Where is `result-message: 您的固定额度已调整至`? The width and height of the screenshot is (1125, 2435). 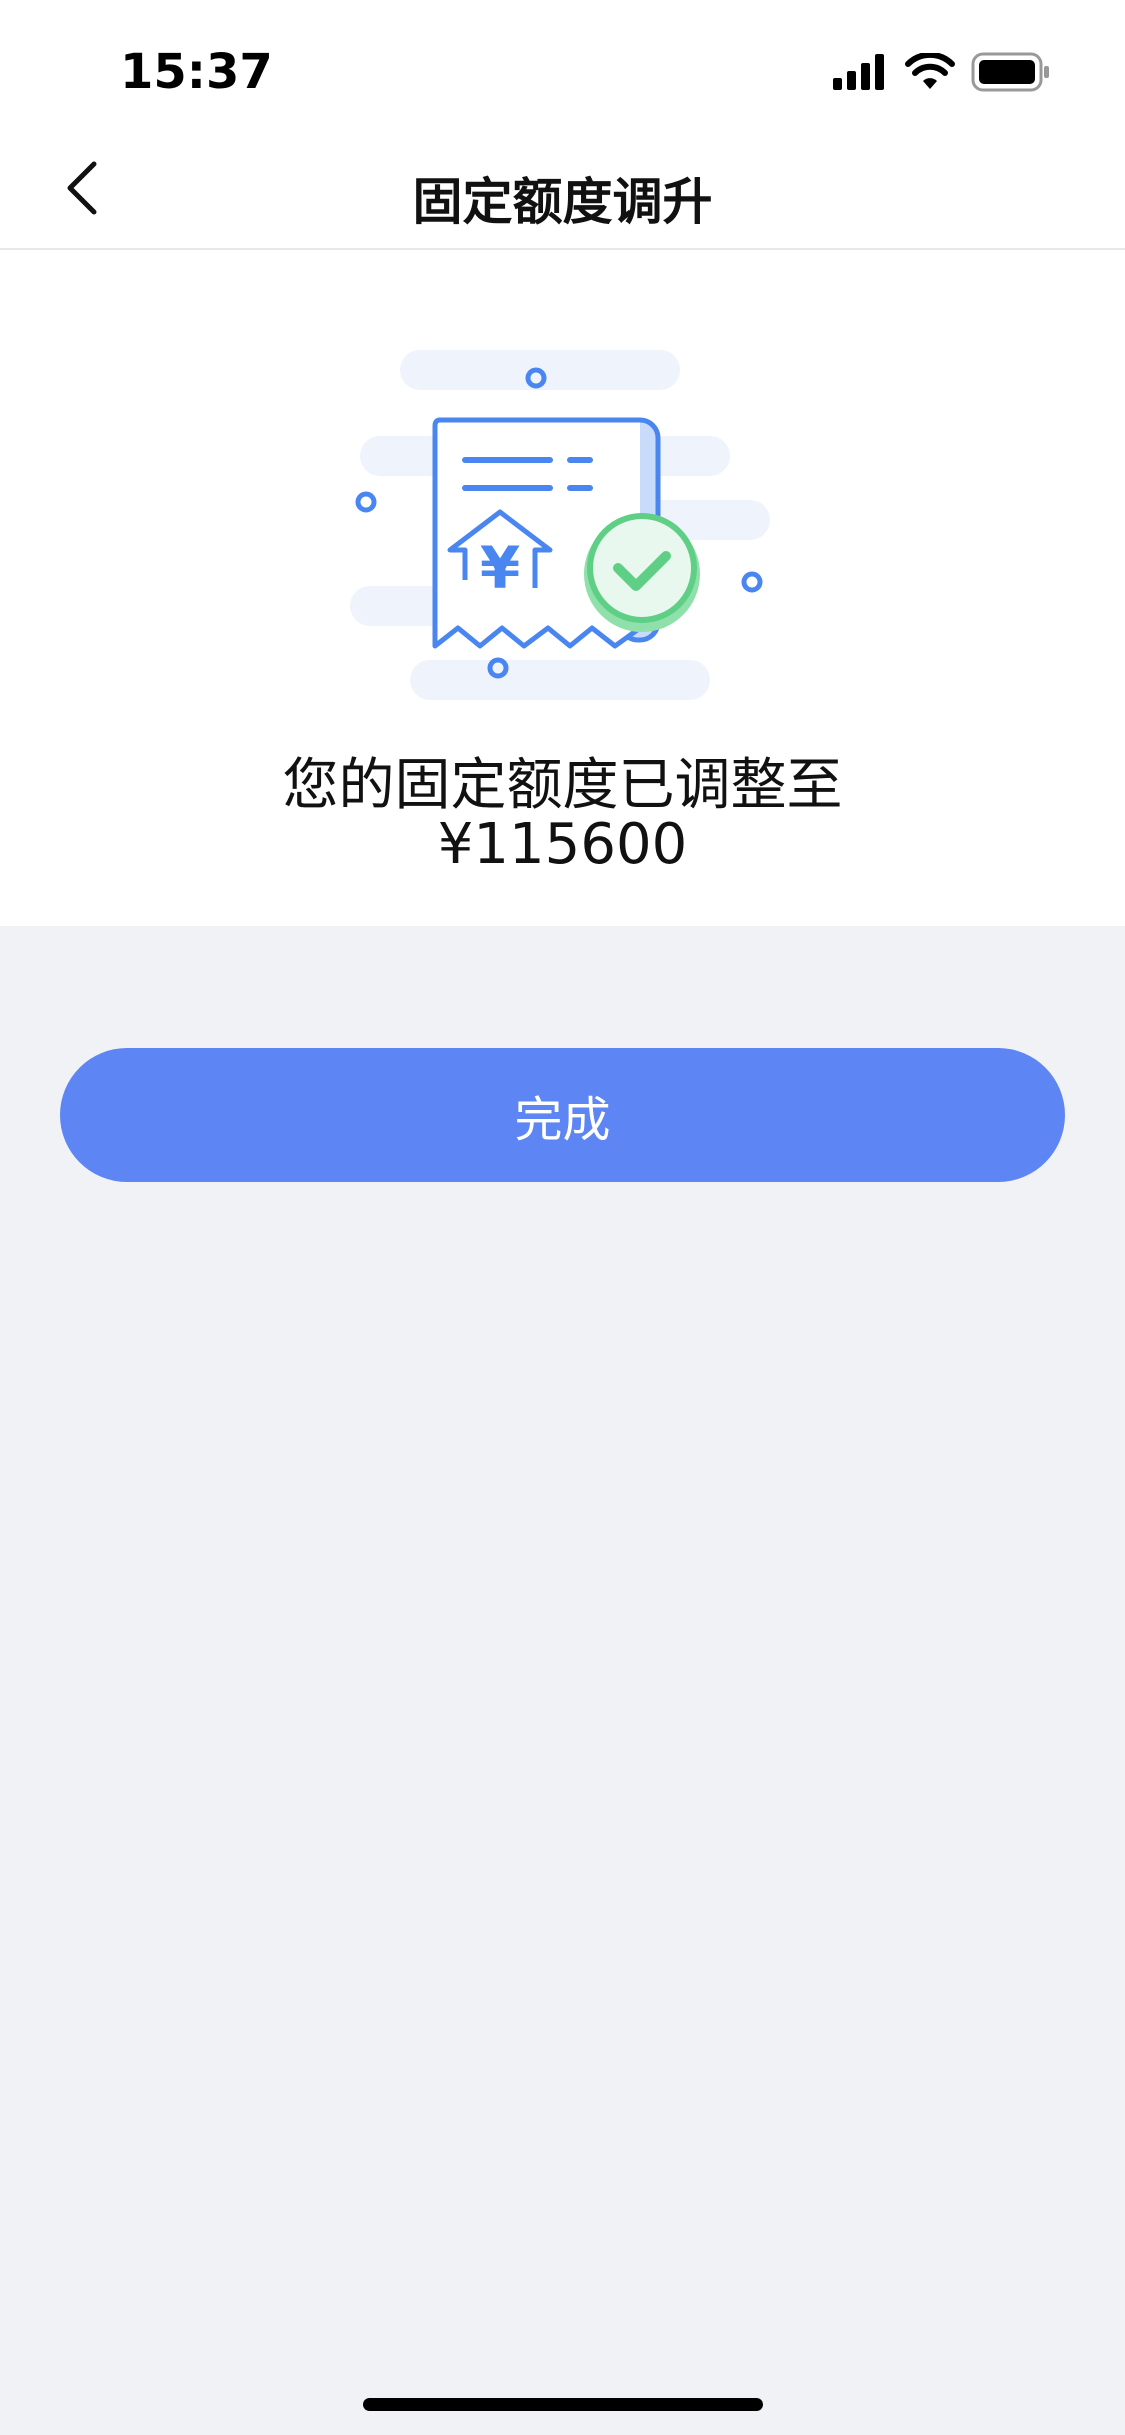 result-message: 您的固定额度已调整至 is located at coordinates (562, 785).